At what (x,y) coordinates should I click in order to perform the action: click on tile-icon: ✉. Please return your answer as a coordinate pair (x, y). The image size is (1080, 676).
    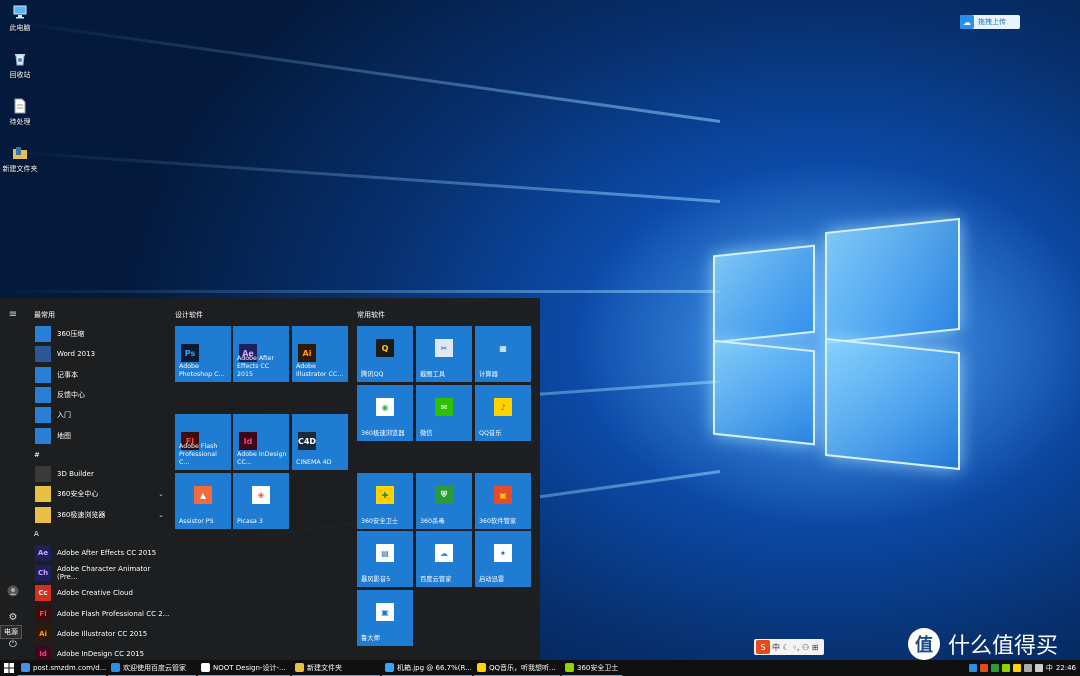
    Looking at the image, I should click on (444, 407).